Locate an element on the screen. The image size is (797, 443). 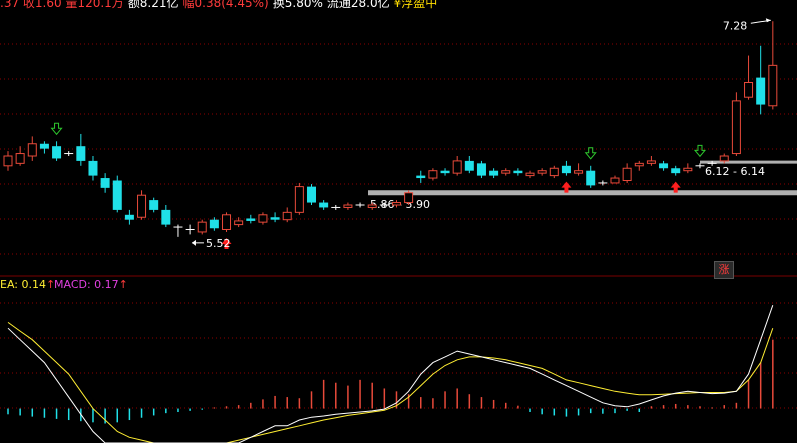
support-zones: 5.86 - 5.906.12 - 6.14 is located at coordinates (582, 185).